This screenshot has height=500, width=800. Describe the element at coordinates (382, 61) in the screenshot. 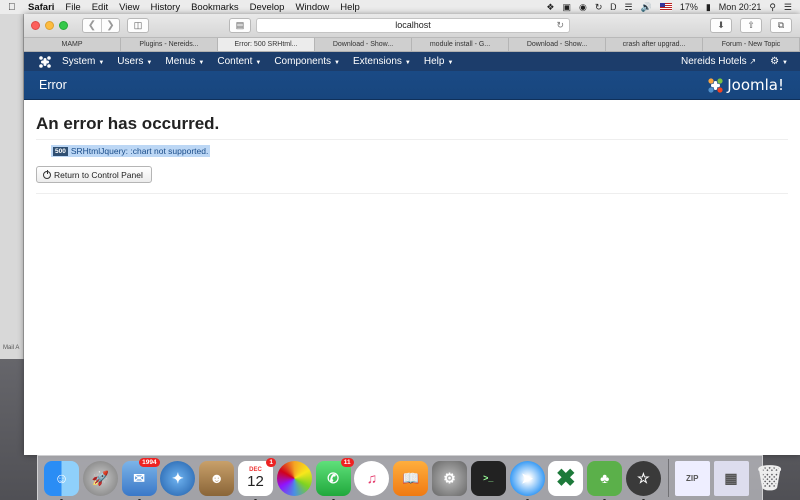

I see `nav-extensions: Extensions ▼` at that location.